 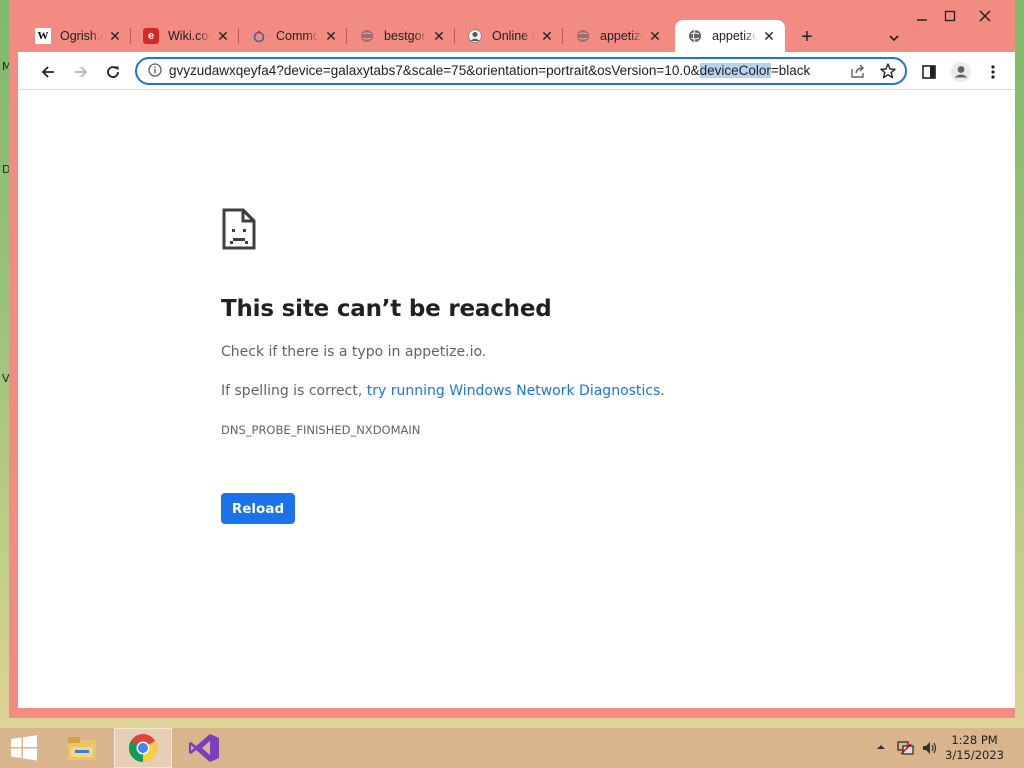 What do you see at coordinates (993, 72) in the screenshot?
I see `menu-kebab-icon` at bounding box center [993, 72].